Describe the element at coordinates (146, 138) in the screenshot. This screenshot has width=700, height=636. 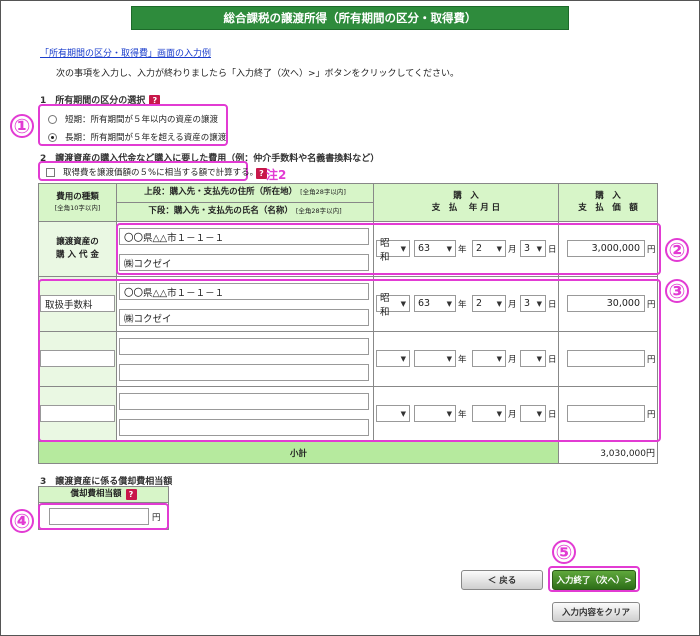
I see `radio-long-label: 長期：所有期間が５年を超える資産の譲渡` at that location.